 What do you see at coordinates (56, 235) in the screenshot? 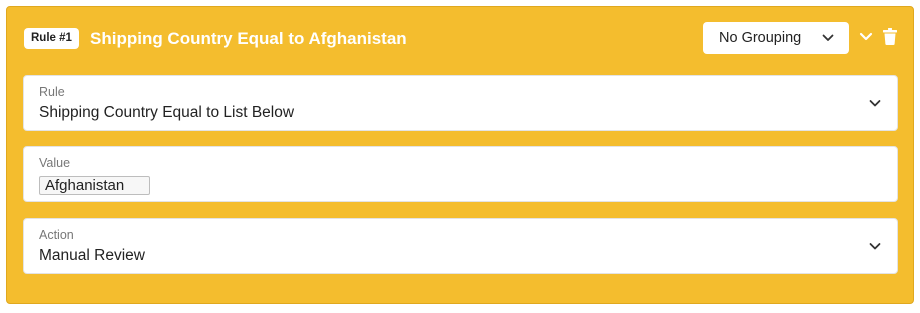
I see `action-field-label: Action` at bounding box center [56, 235].